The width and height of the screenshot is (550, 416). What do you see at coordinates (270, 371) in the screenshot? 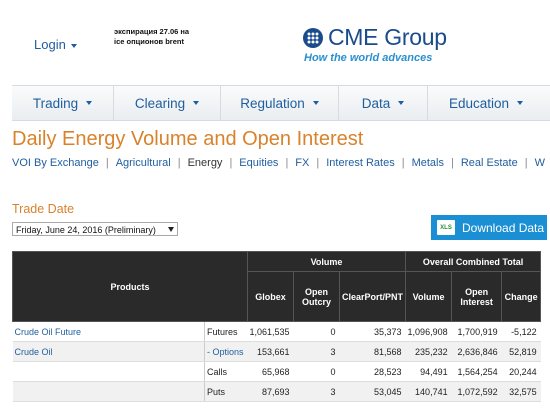
I see `cell-globex: 65,968` at bounding box center [270, 371].